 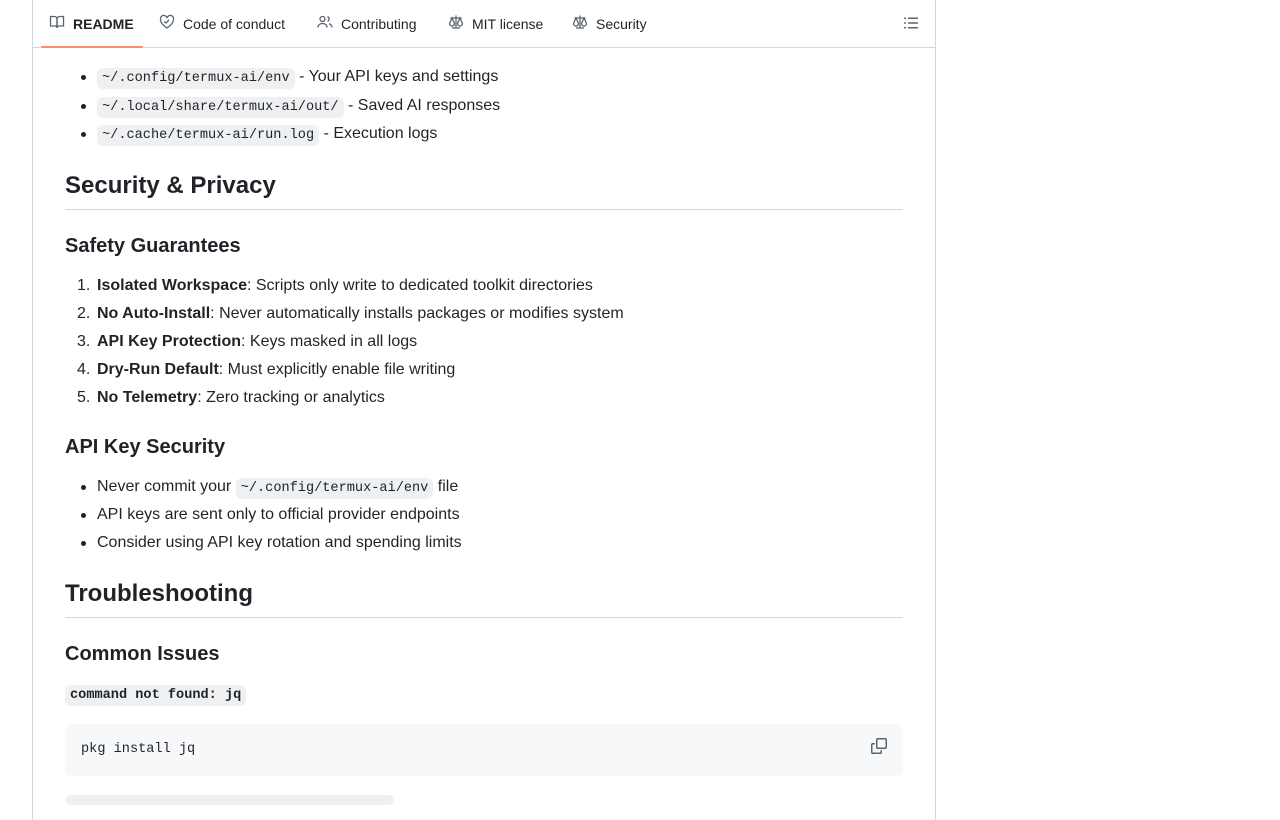 I want to click on people-icon, so click(x=329, y=23).